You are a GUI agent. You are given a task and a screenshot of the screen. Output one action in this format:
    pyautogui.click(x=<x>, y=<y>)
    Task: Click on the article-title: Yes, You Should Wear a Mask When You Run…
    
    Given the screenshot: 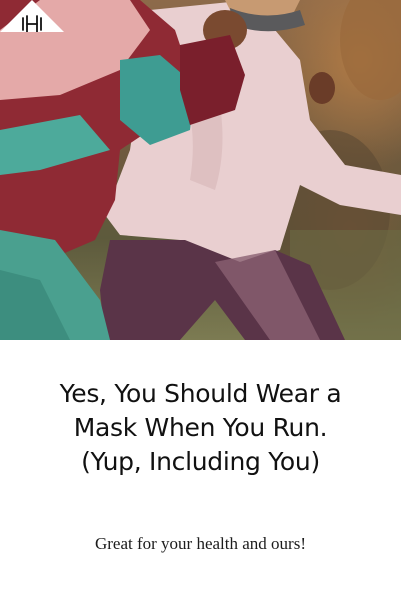 What is the action you would take?
    pyautogui.click(x=200, y=428)
    